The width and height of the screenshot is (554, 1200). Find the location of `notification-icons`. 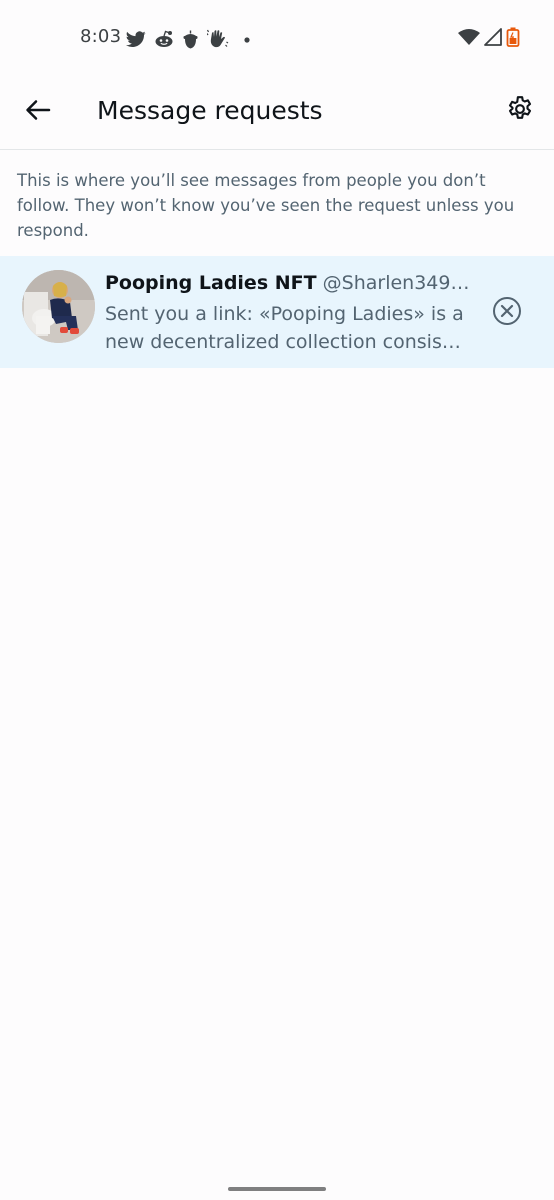

notification-icons is located at coordinates (189, 39).